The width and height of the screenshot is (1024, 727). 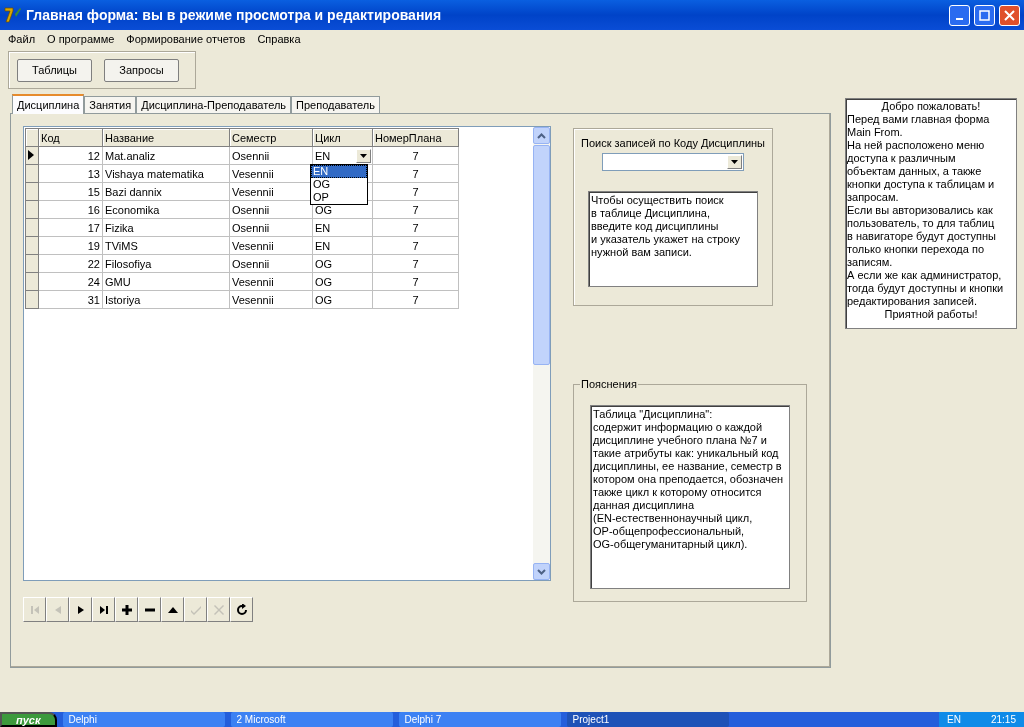 What do you see at coordinates (342, 137) in the screenshot?
I see `column-header: Цикл` at bounding box center [342, 137].